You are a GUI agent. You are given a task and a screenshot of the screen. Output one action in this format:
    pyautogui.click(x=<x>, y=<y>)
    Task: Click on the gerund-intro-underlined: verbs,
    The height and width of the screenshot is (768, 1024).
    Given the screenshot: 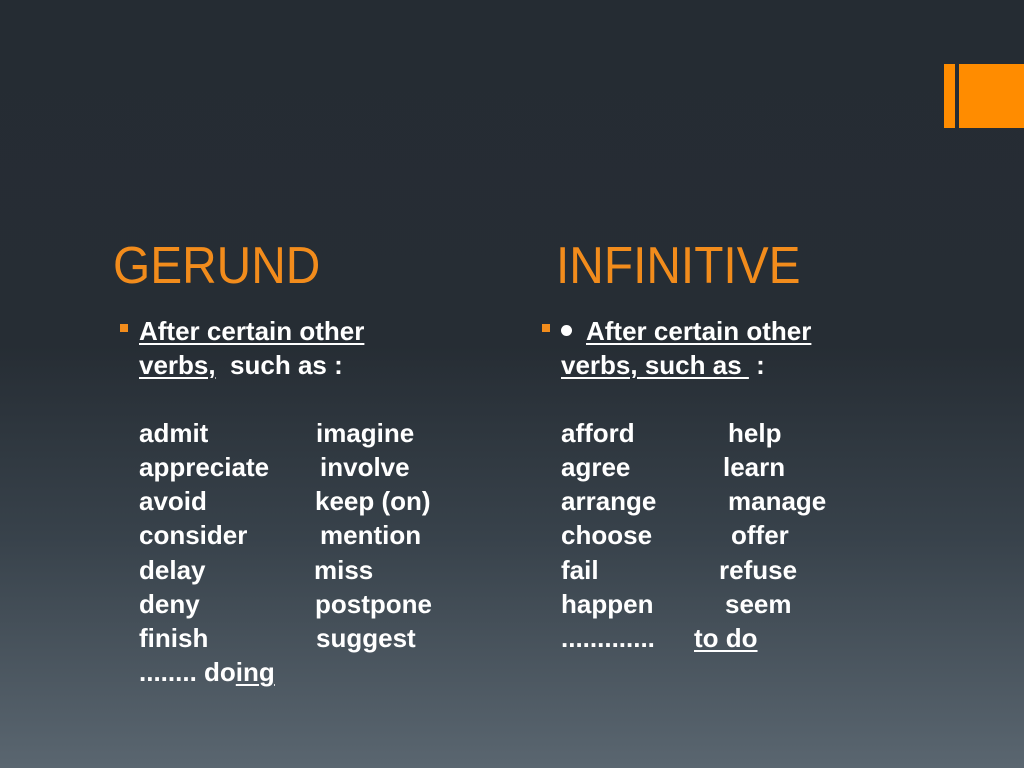 What is the action you would take?
    pyautogui.click(x=177, y=365)
    